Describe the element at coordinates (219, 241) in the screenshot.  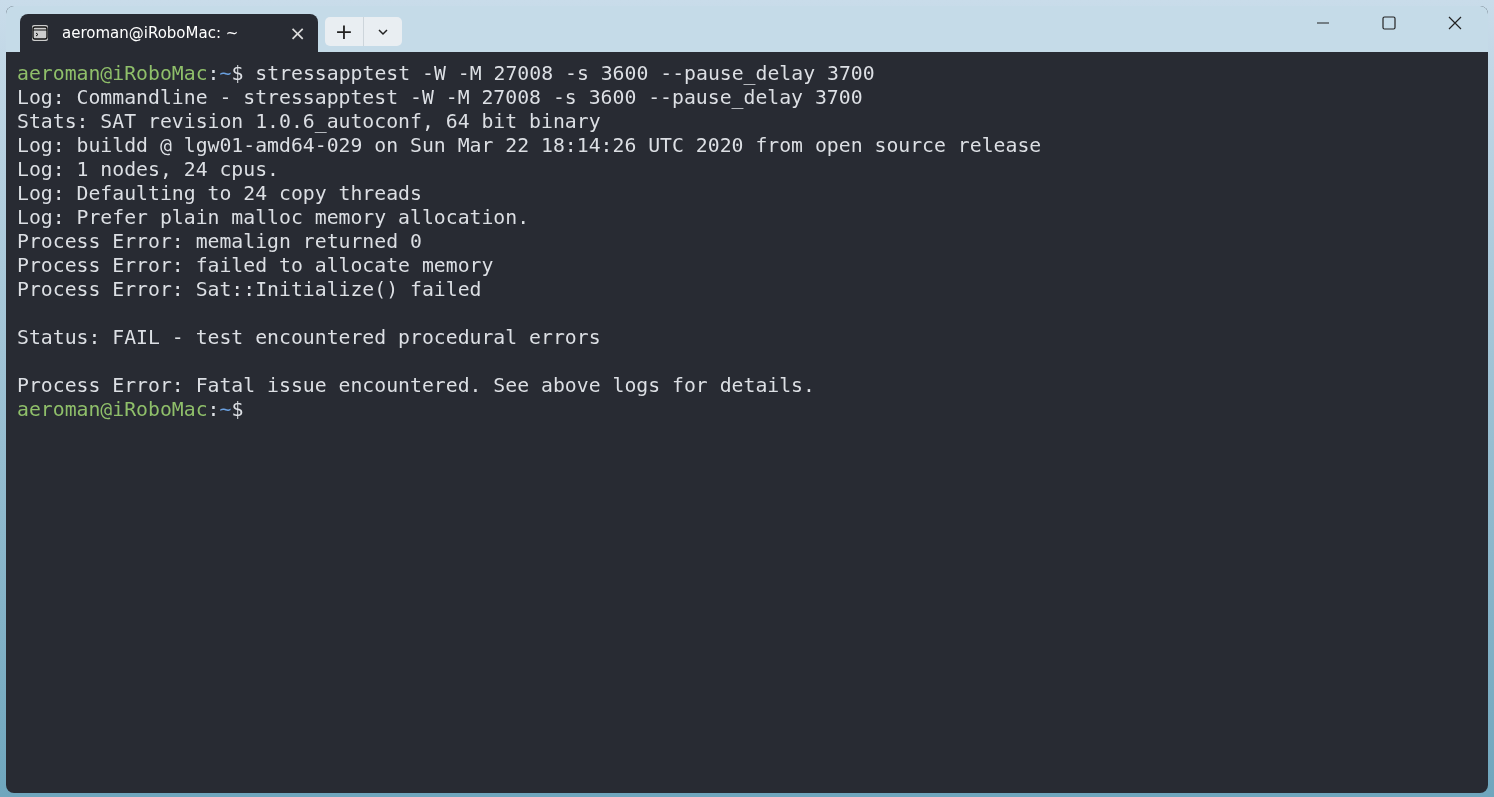
I see `output-line: Process Error: memalign returned 0` at that location.